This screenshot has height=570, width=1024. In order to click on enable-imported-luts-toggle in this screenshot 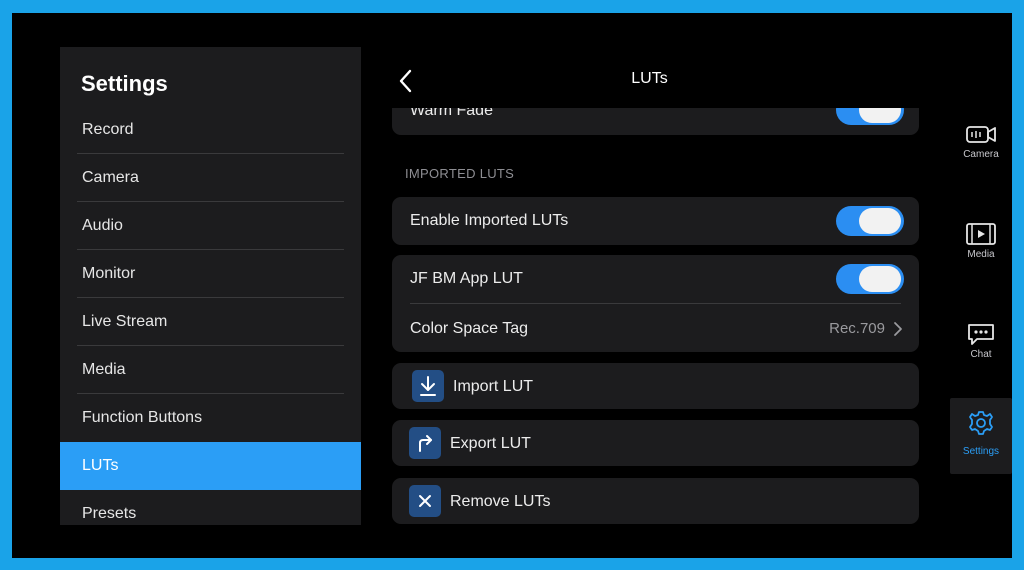, I will do `click(870, 221)`.